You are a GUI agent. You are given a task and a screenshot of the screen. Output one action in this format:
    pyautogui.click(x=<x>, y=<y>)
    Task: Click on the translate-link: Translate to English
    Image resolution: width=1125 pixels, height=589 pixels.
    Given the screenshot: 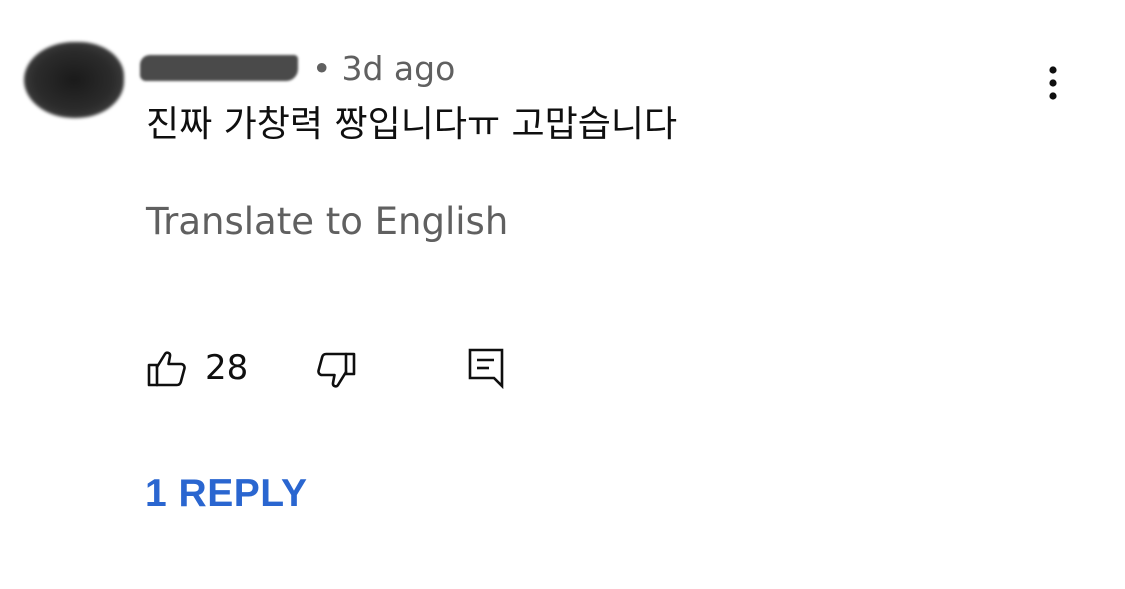 What is the action you would take?
    pyautogui.click(x=327, y=222)
    